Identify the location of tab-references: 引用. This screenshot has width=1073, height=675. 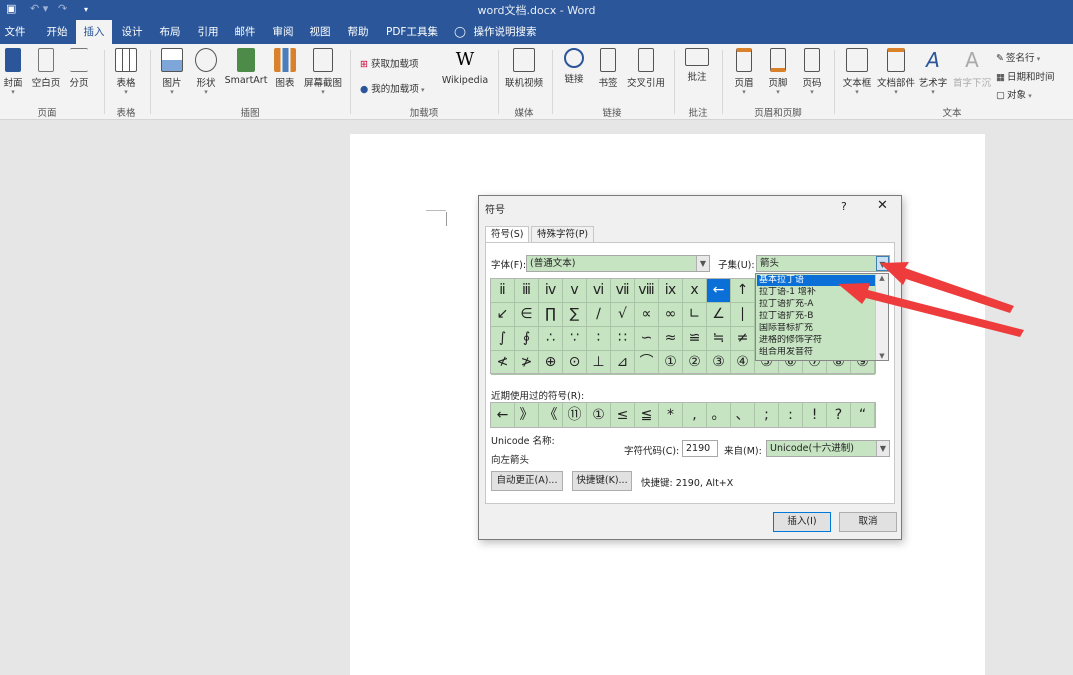
(208, 32).